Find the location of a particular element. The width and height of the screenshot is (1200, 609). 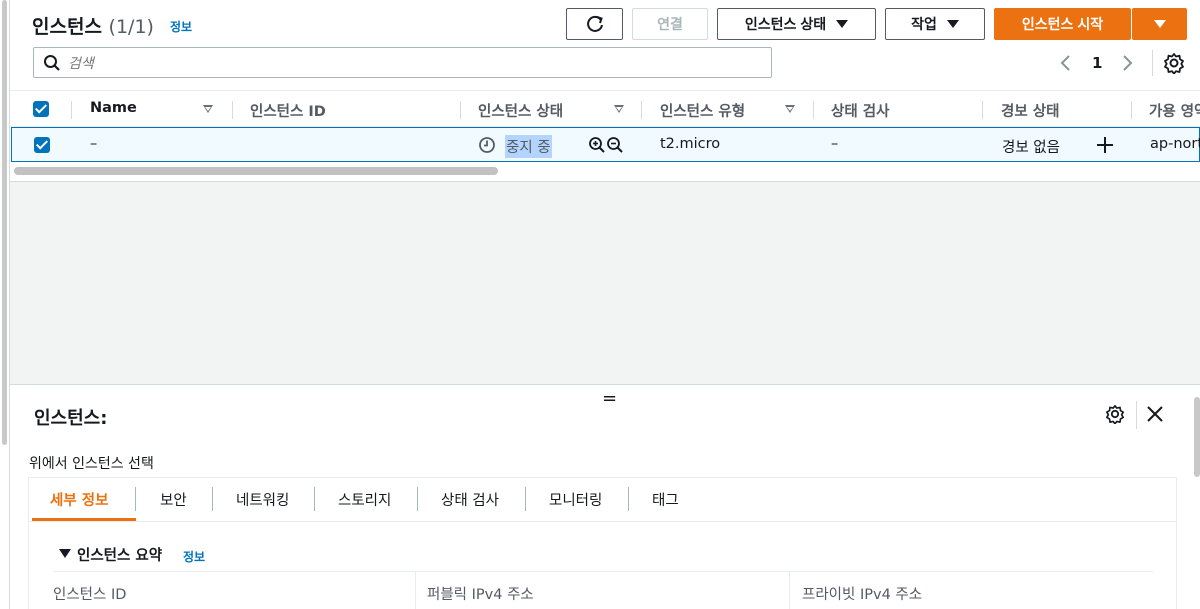

tab-status-checks: 상태 검사 is located at coordinates (470, 499).